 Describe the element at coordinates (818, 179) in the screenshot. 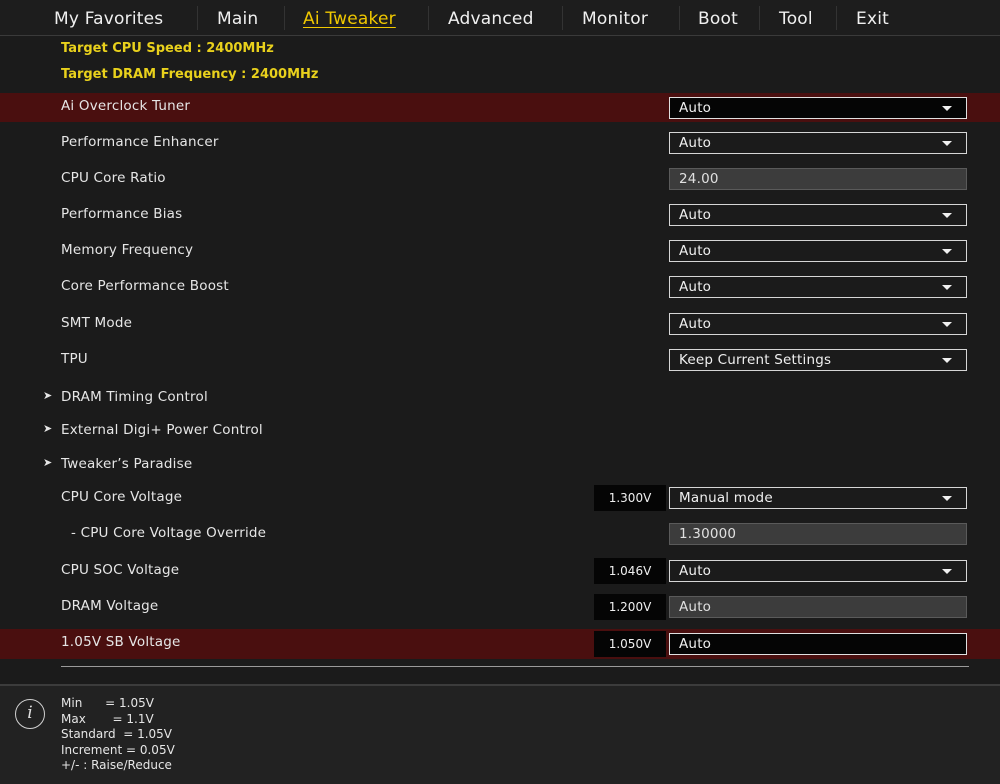

I see `cpu-core-ratio-input: 24.00` at that location.